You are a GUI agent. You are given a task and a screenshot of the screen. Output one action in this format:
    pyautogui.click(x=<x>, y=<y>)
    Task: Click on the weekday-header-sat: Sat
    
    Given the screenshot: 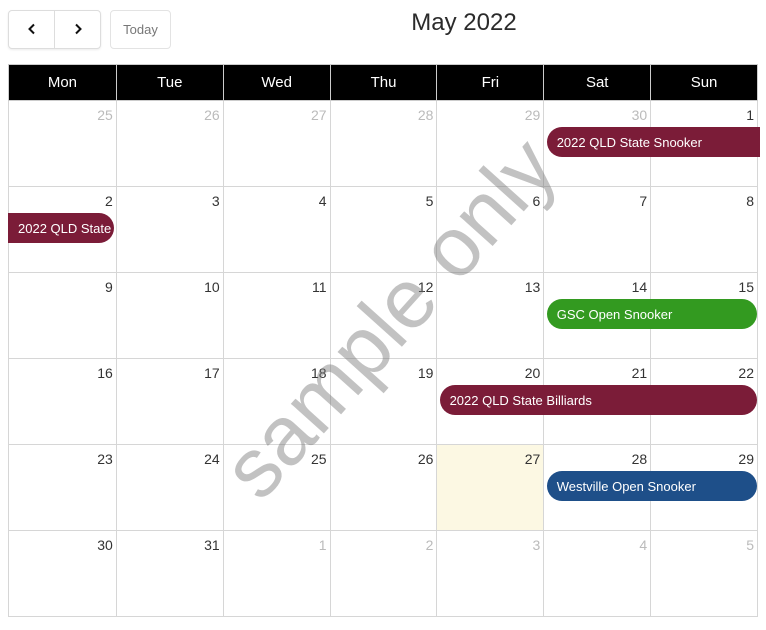 What is the action you would take?
    pyautogui.click(x=596, y=82)
    